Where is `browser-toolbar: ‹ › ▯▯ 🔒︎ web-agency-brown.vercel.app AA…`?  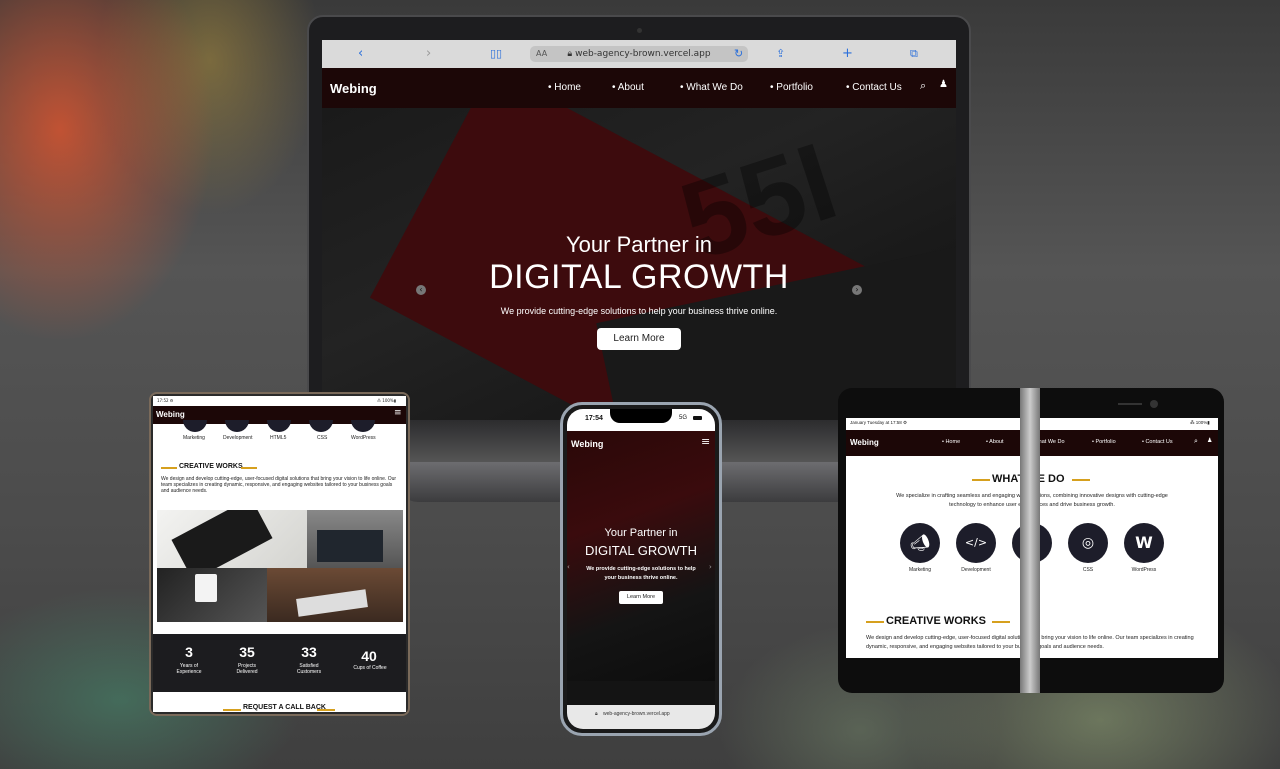
browser-toolbar: ‹ › ▯▯ 🔒︎ web-agency-brown.vercel.app AA… is located at coordinates (639, 54).